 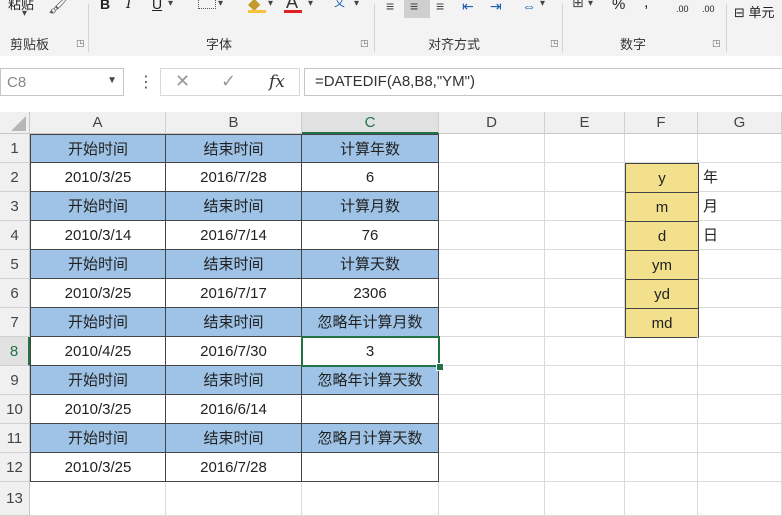 I want to click on italic-button: I, so click(x=129, y=6).